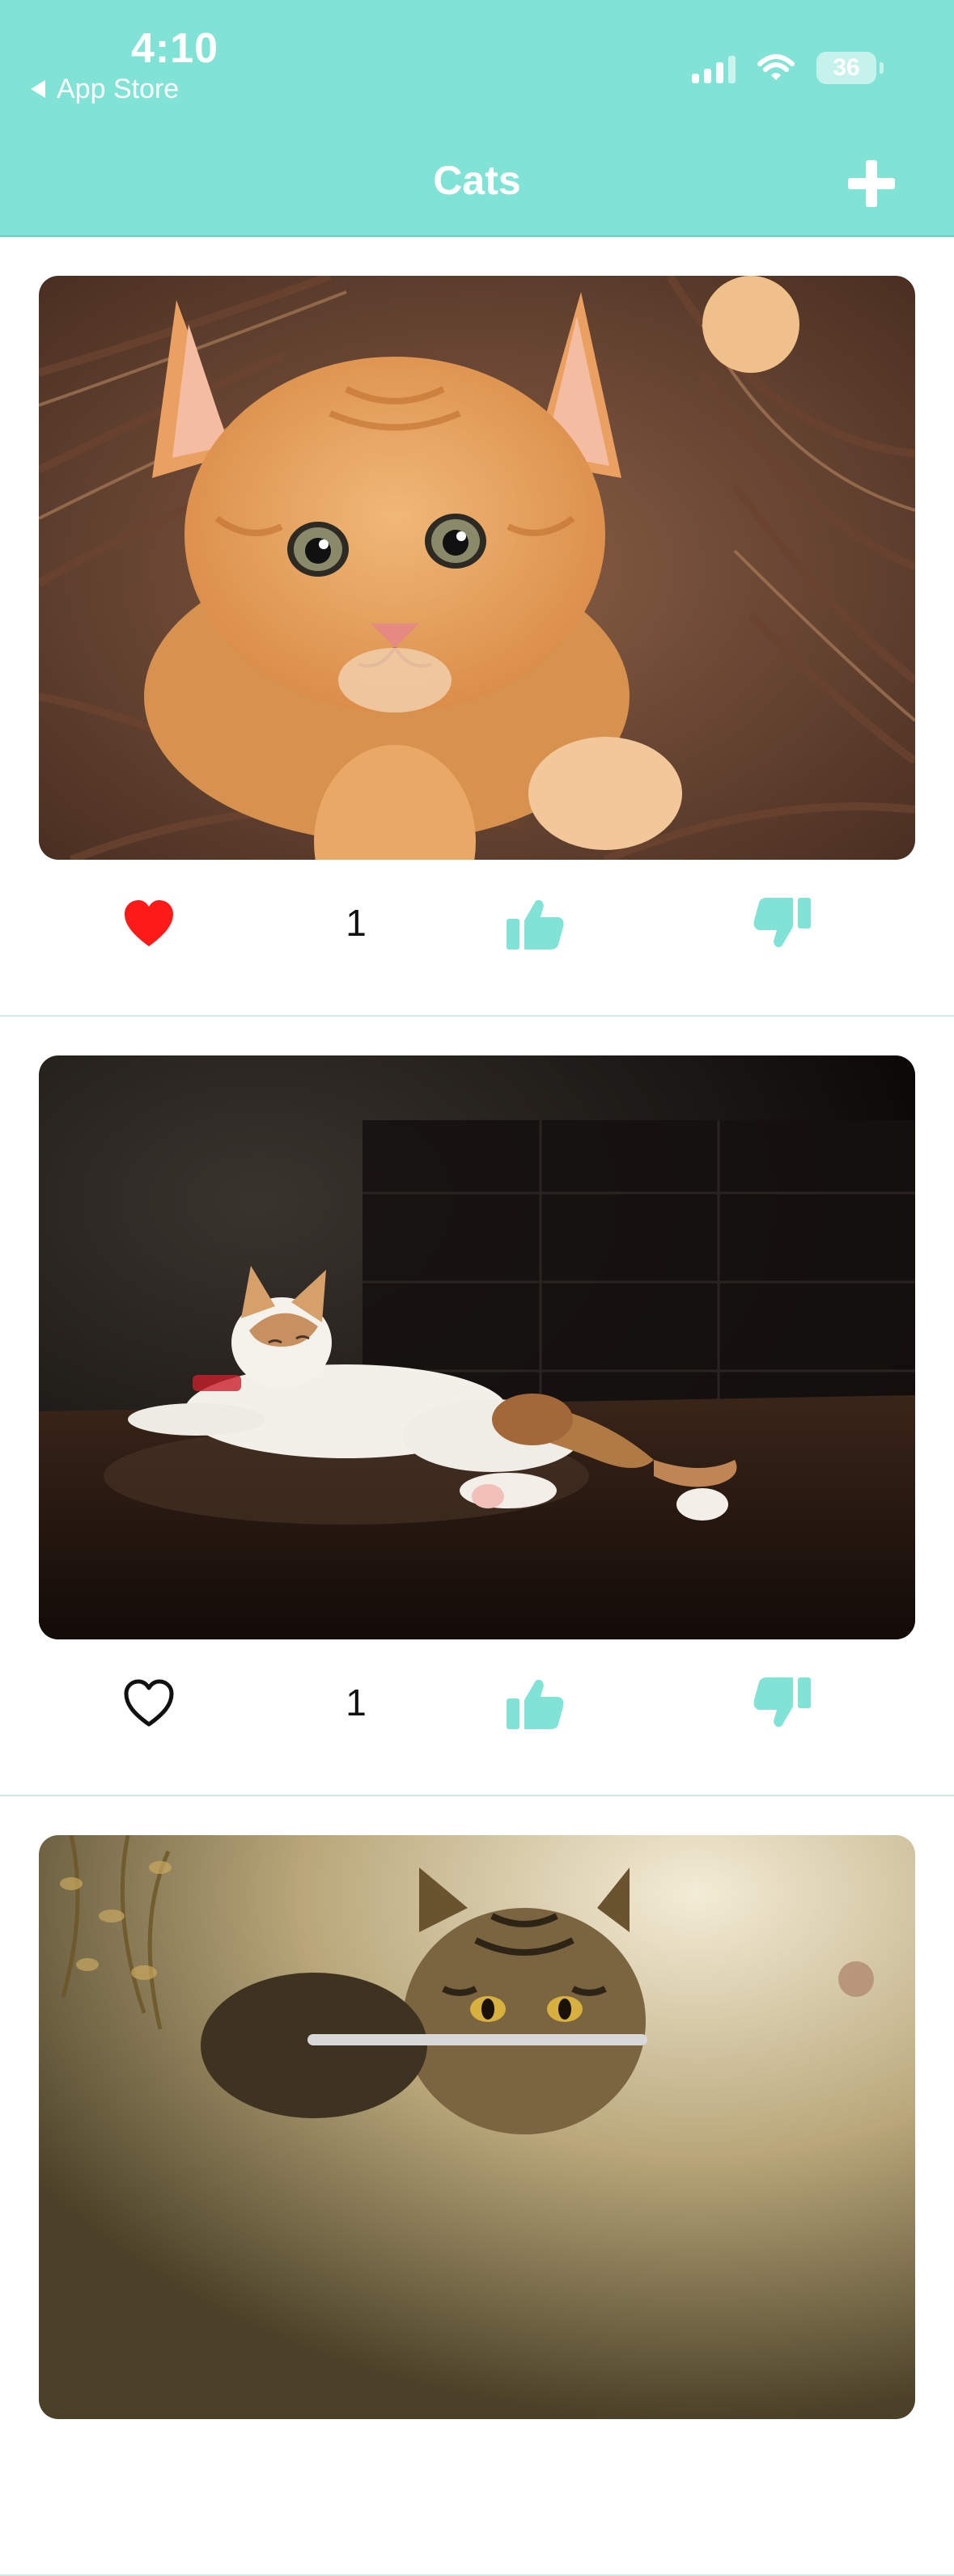 This screenshot has width=954, height=2576. Describe the element at coordinates (477, 180) in the screenshot. I see `page-title: Cats` at that location.